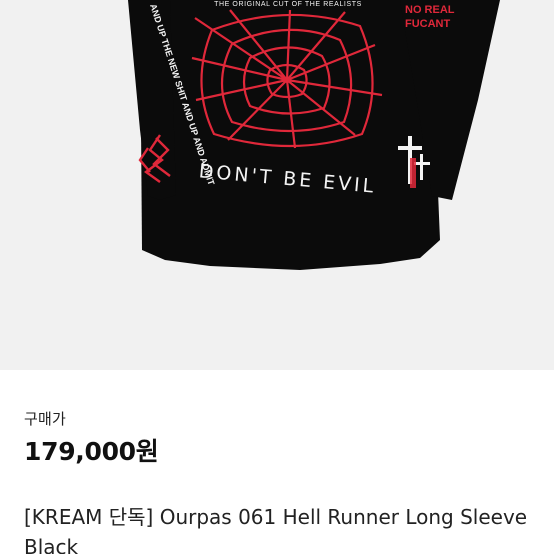  What do you see at coordinates (287, 80) in the screenshot?
I see `spider-web-center` at bounding box center [287, 80].